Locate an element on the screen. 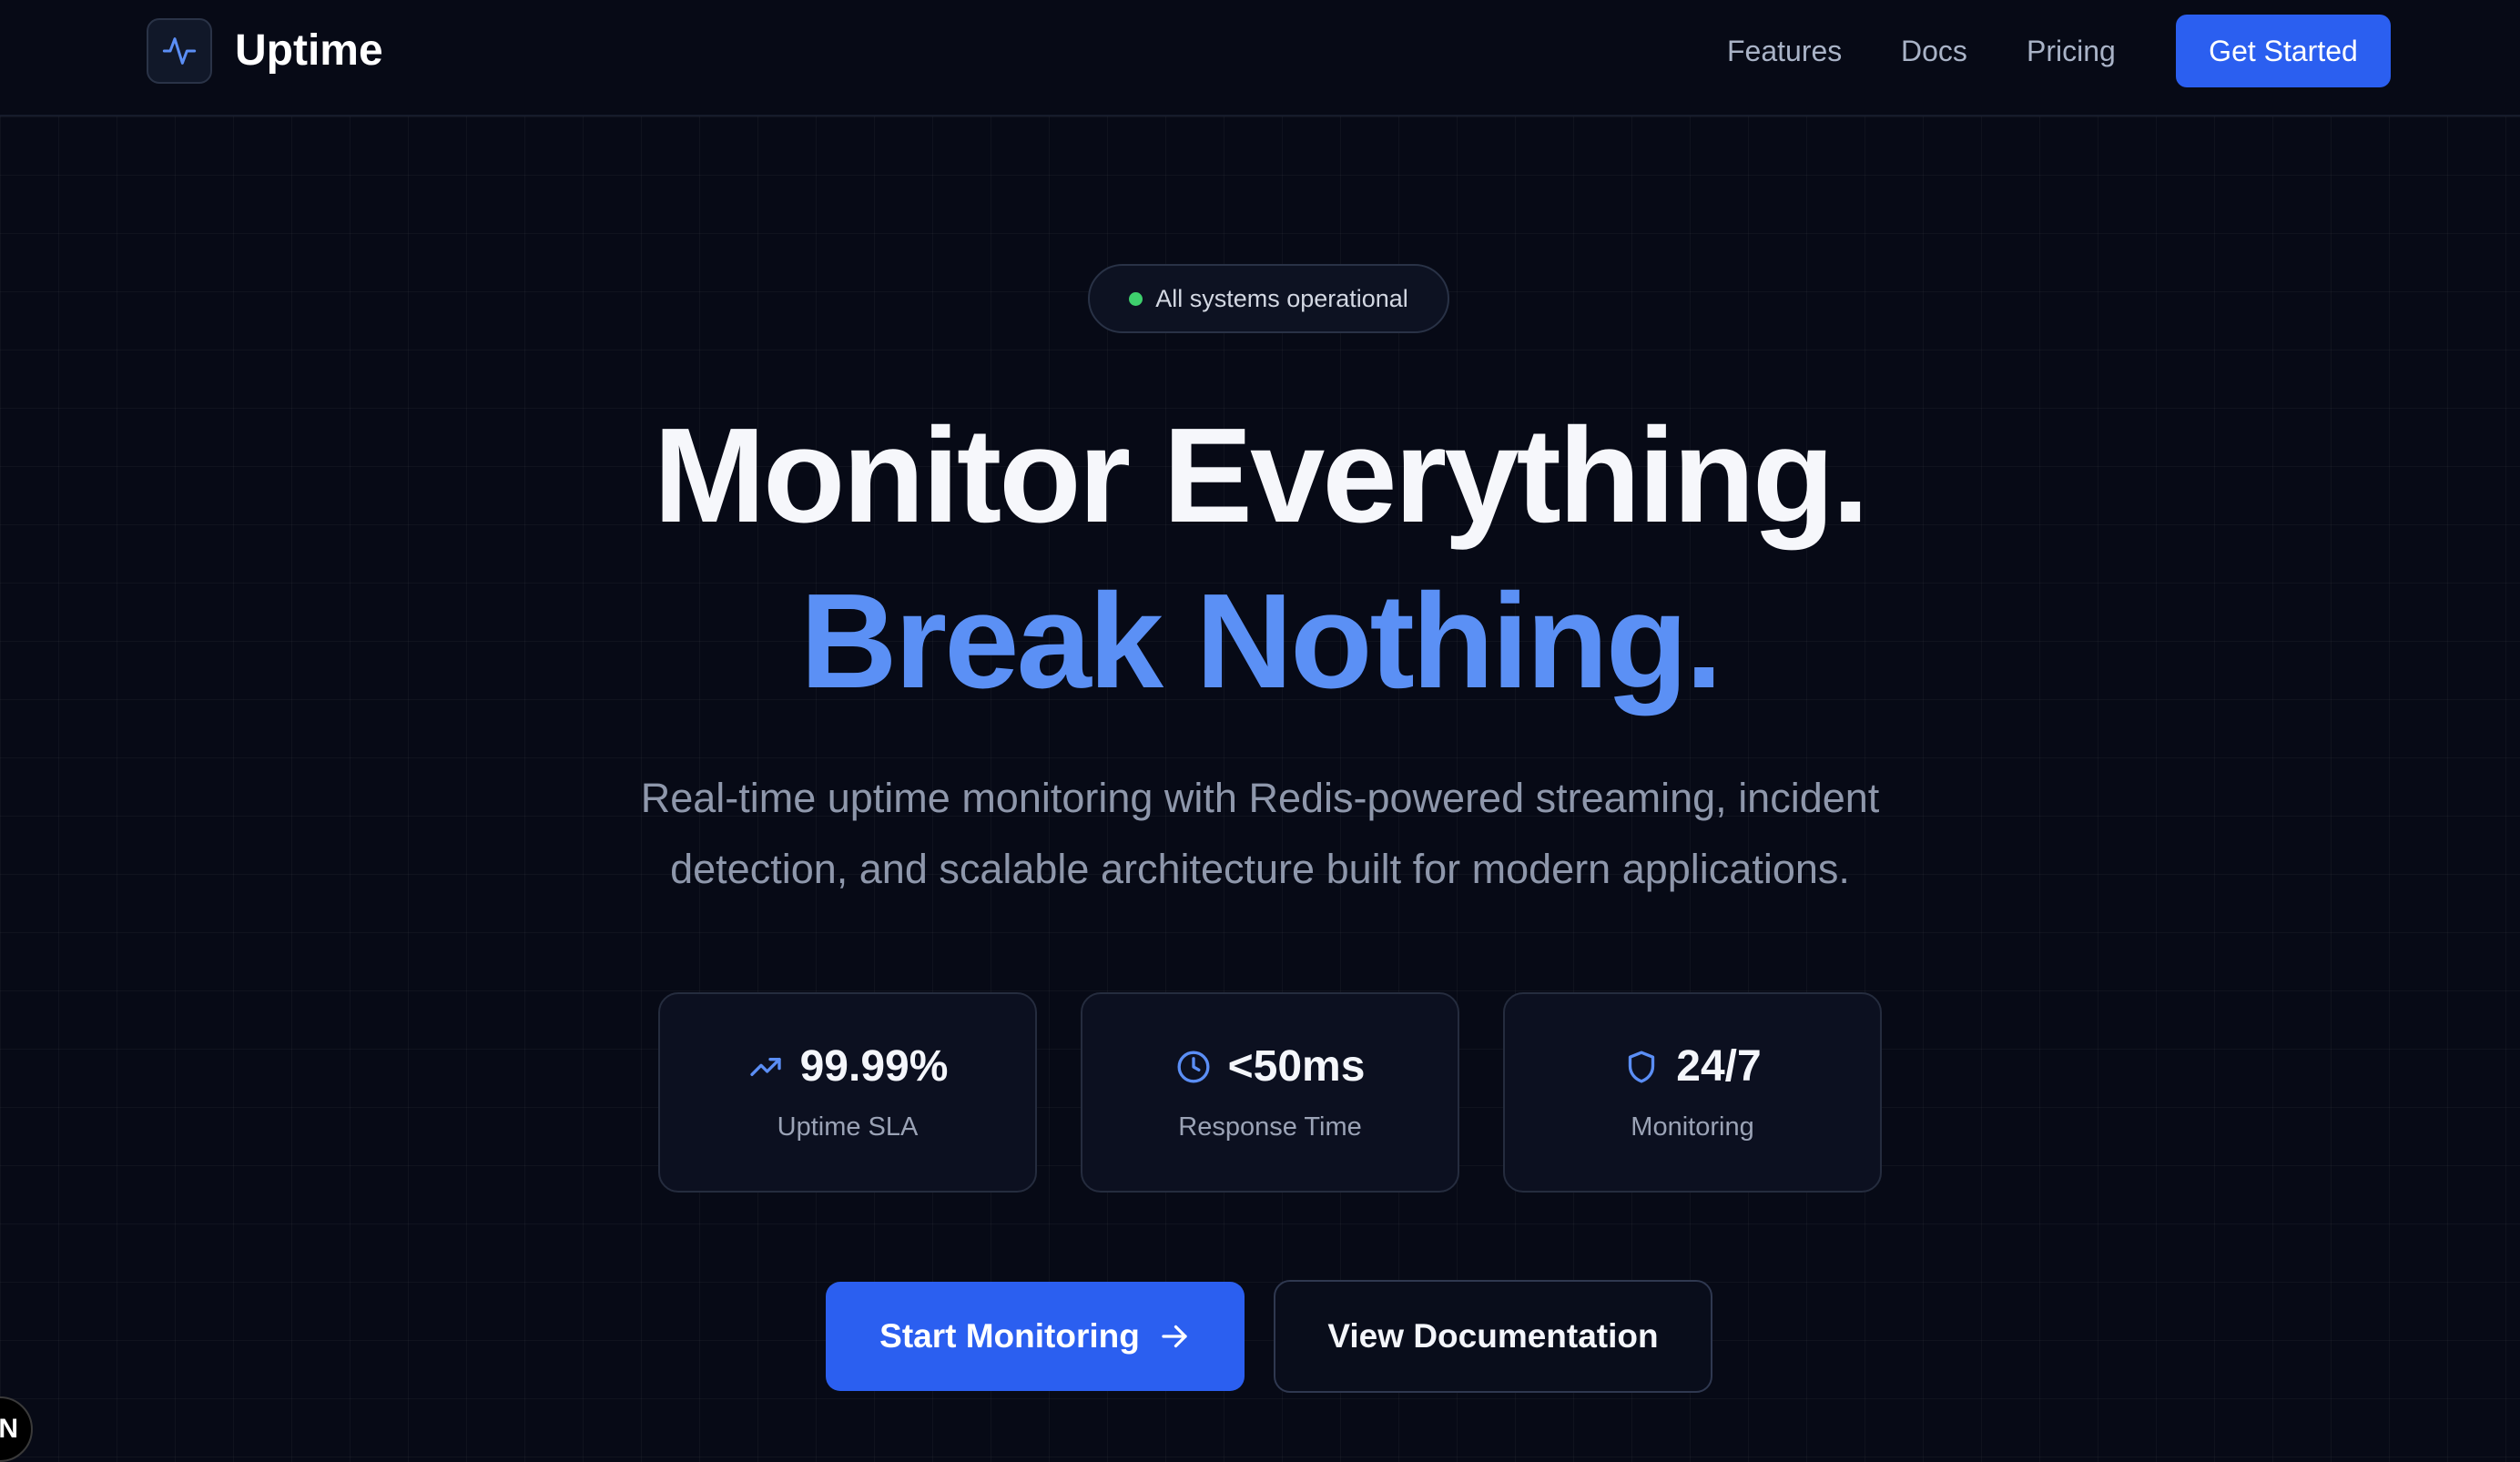 This screenshot has width=2520, height=1462. nav-link-pricing: Pricing is located at coordinates (2071, 51).